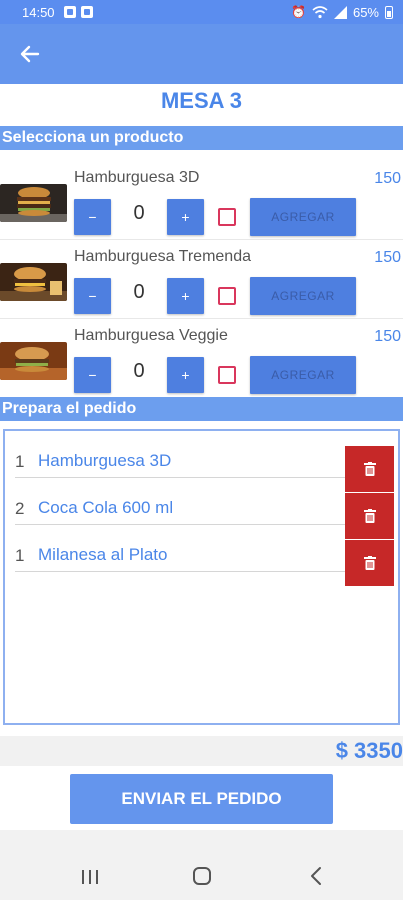 The image size is (403, 900). Describe the element at coordinates (78, 12) in the screenshot. I see `notification-icons` at that location.